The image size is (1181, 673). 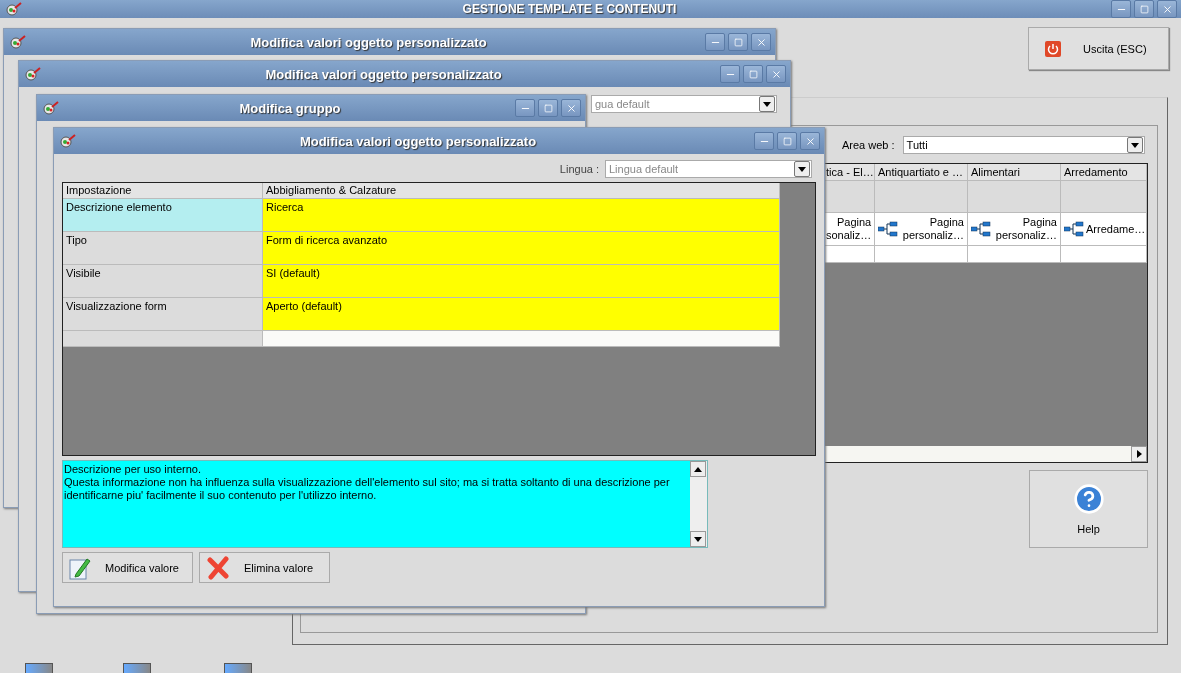 I want to click on language-dropdown: gua default, so click(x=684, y=104).